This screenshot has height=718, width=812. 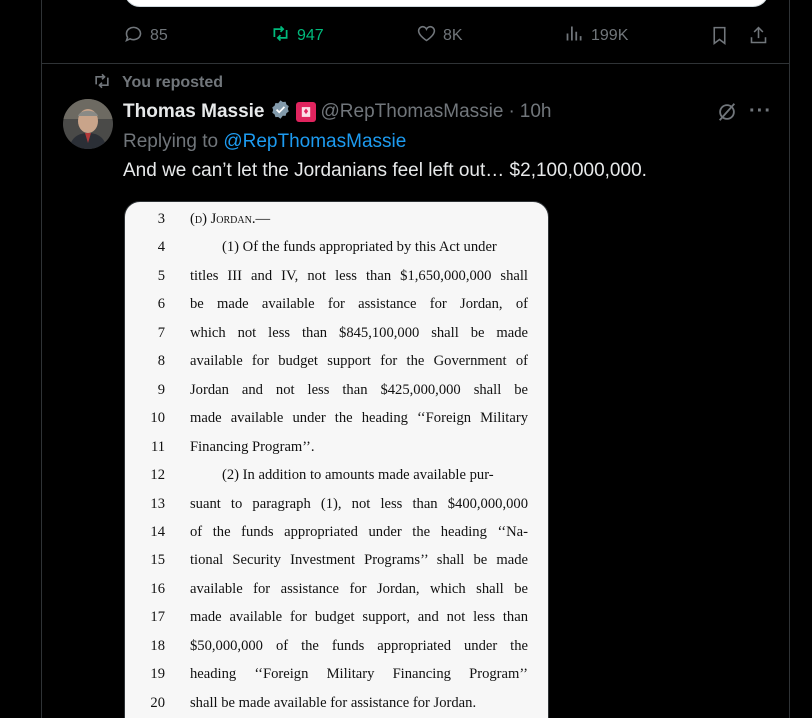 I want to click on share-icon, so click(x=758, y=38).